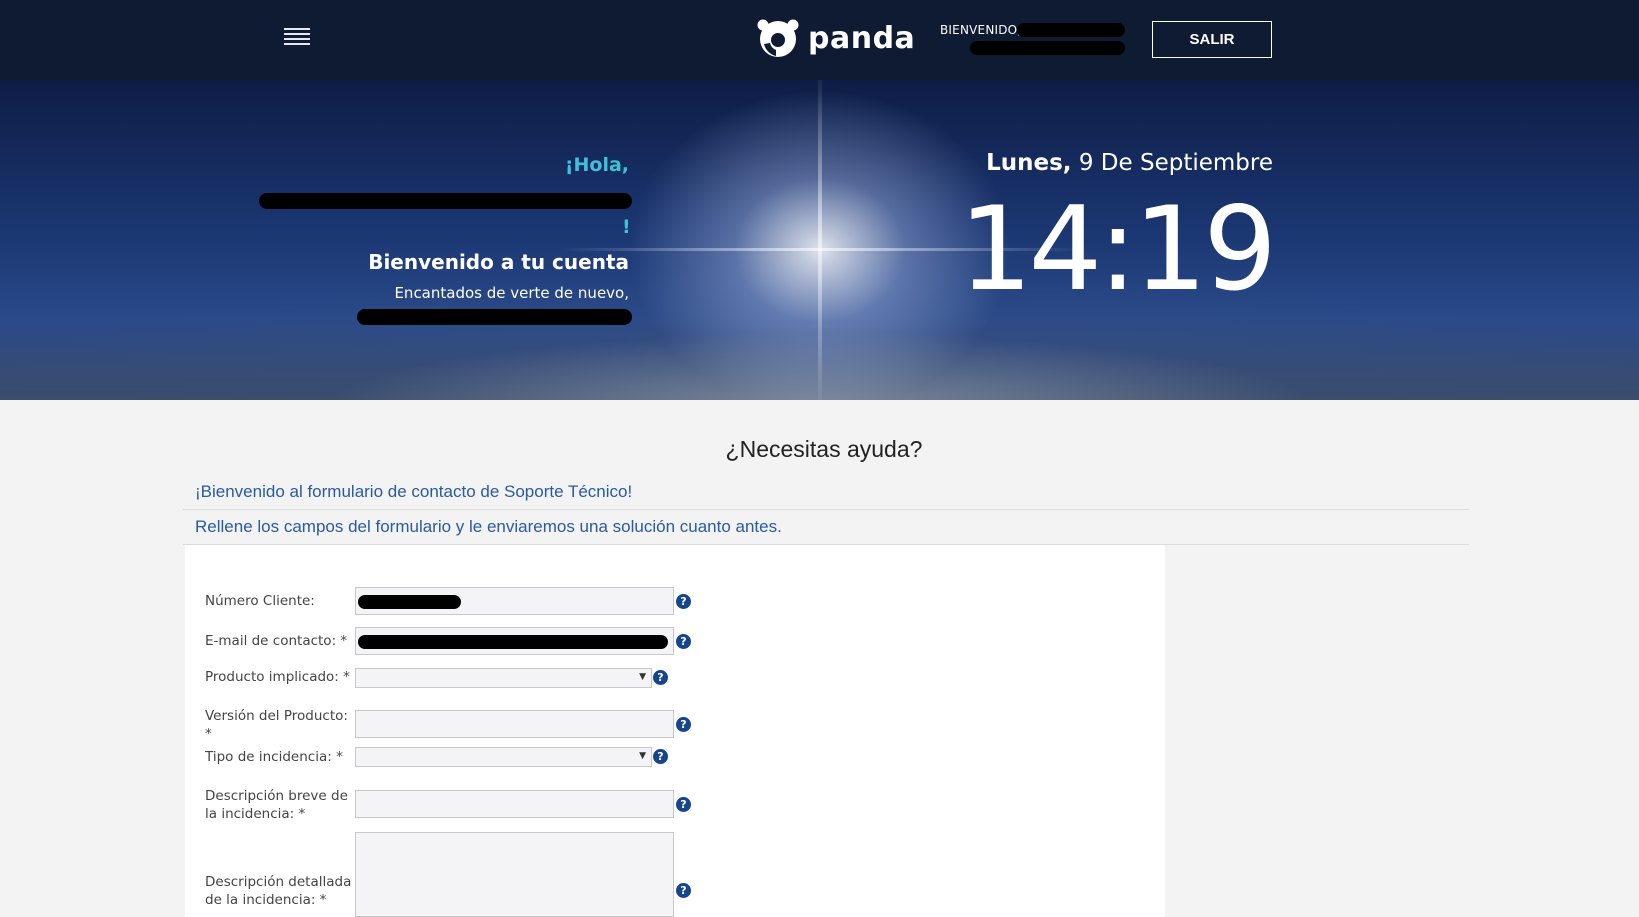 The height and width of the screenshot is (917, 1639). What do you see at coordinates (514, 601) in the screenshot?
I see `client-number-input` at bounding box center [514, 601].